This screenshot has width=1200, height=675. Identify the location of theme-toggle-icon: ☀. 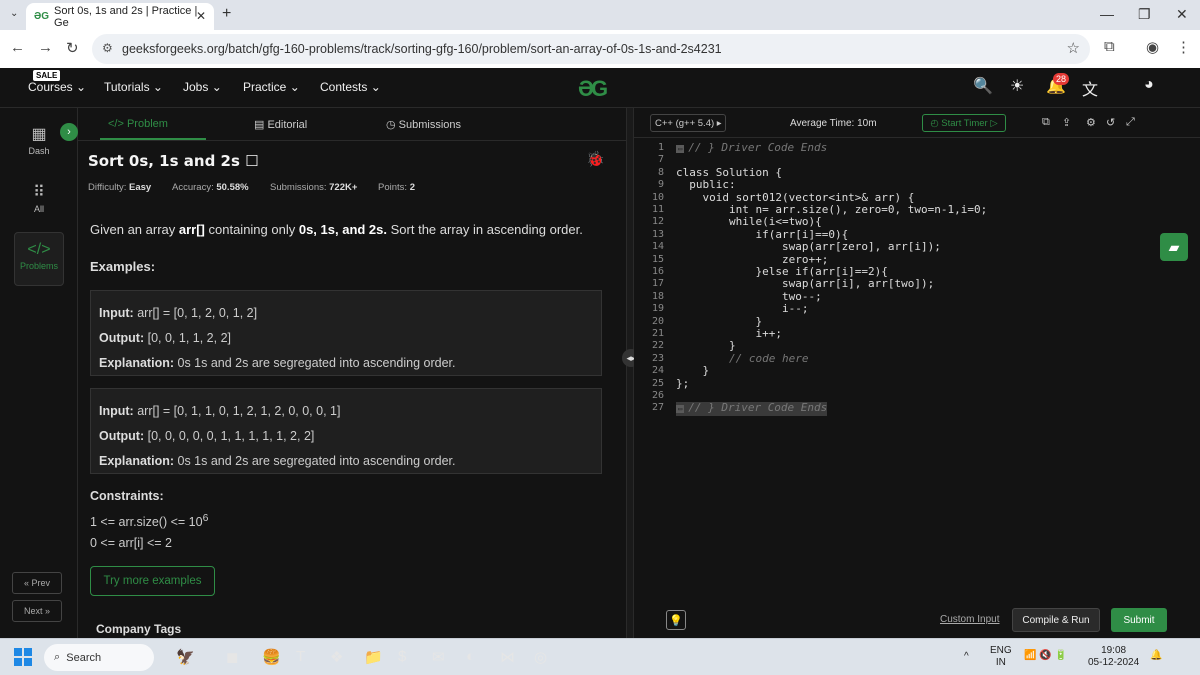
(1017, 86).